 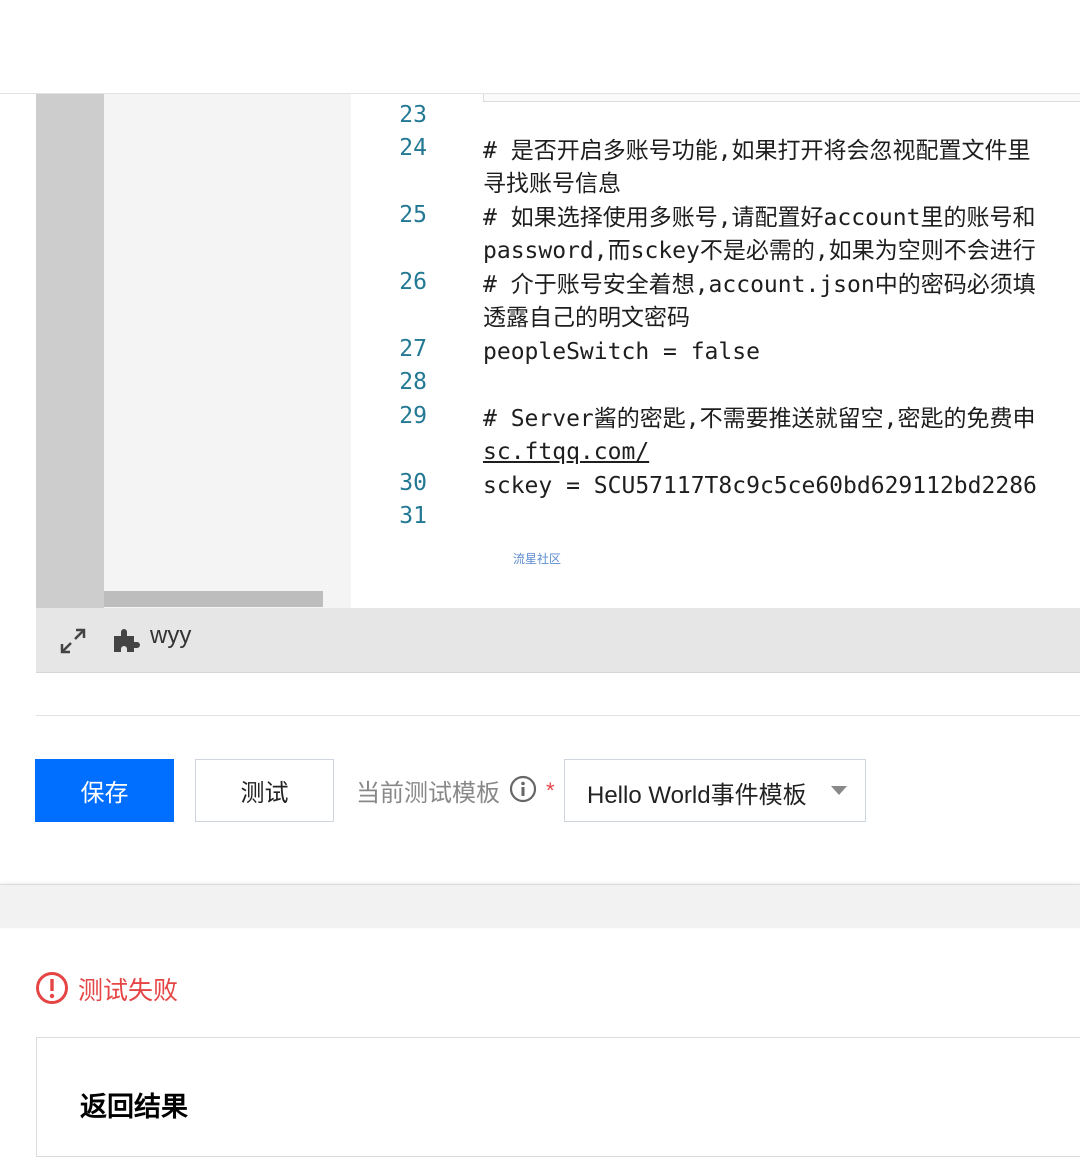 I want to click on plugin-icon, so click(x=126, y=640).